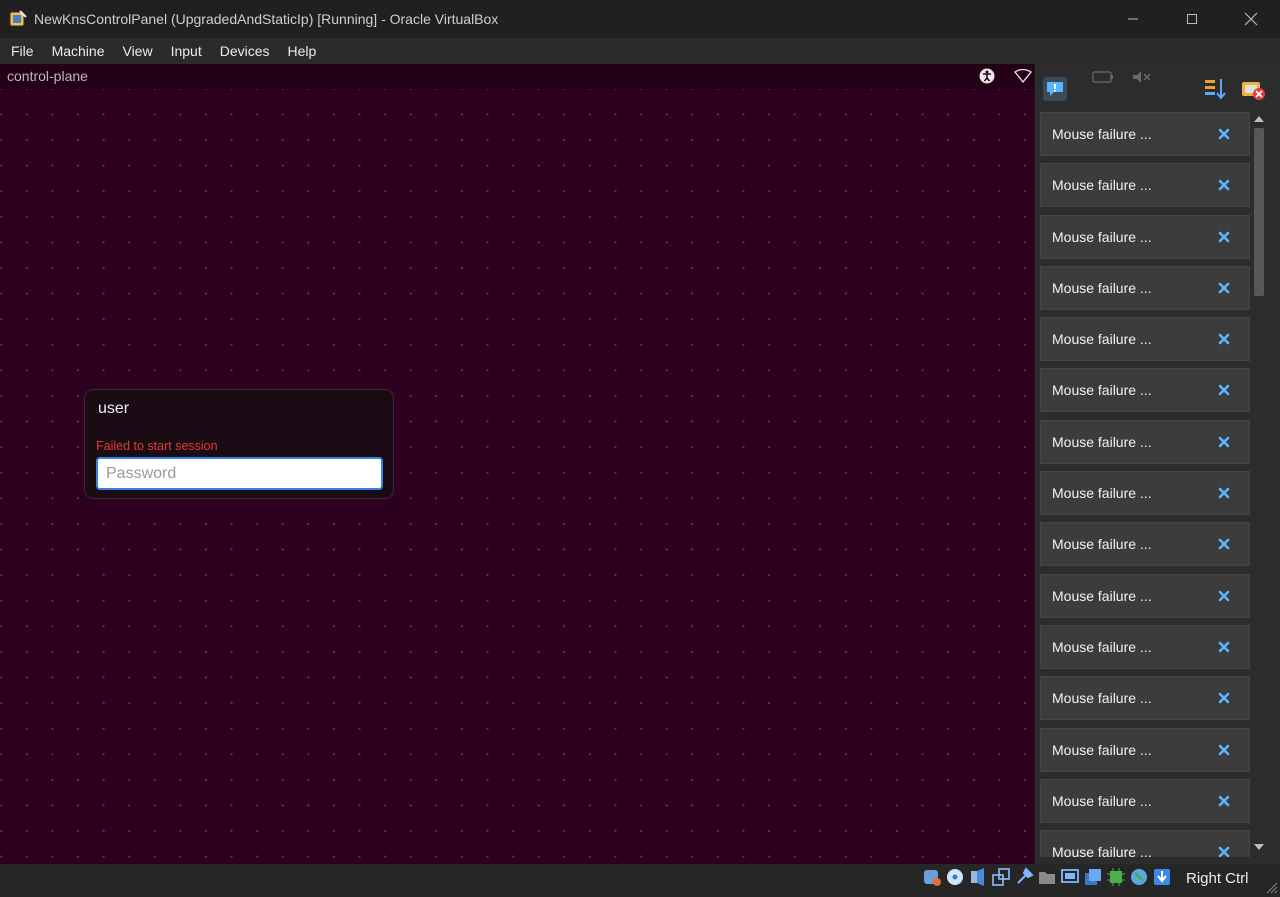 This screenshot has height=897, width=1280. Describe the element at coordinates (186, 51) in the screenshot. I see `menu-input: Input` at that location.